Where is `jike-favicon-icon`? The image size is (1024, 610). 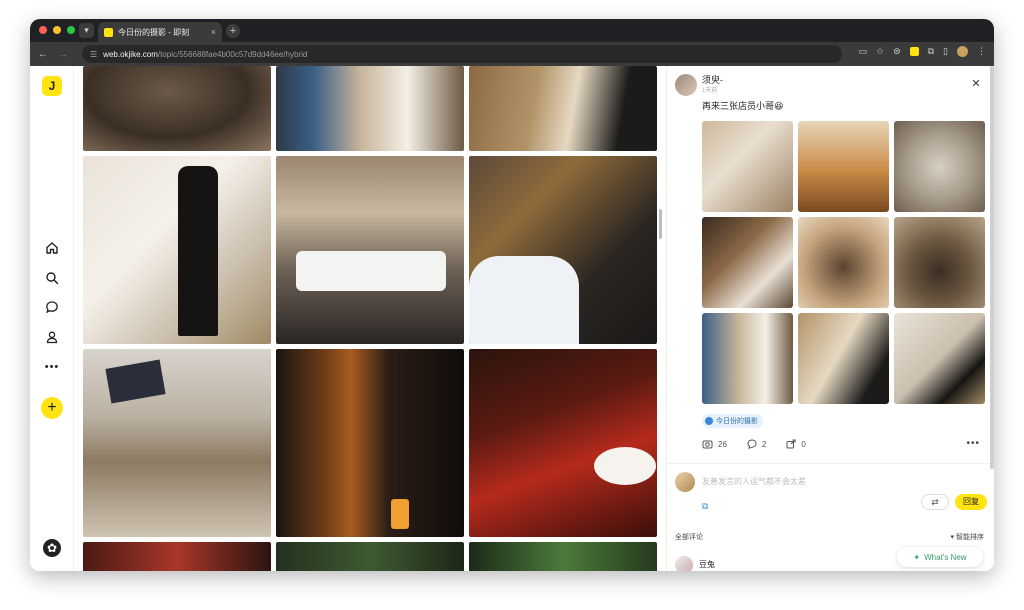 jike-favicon-icon is located at coordinates (108, 32).